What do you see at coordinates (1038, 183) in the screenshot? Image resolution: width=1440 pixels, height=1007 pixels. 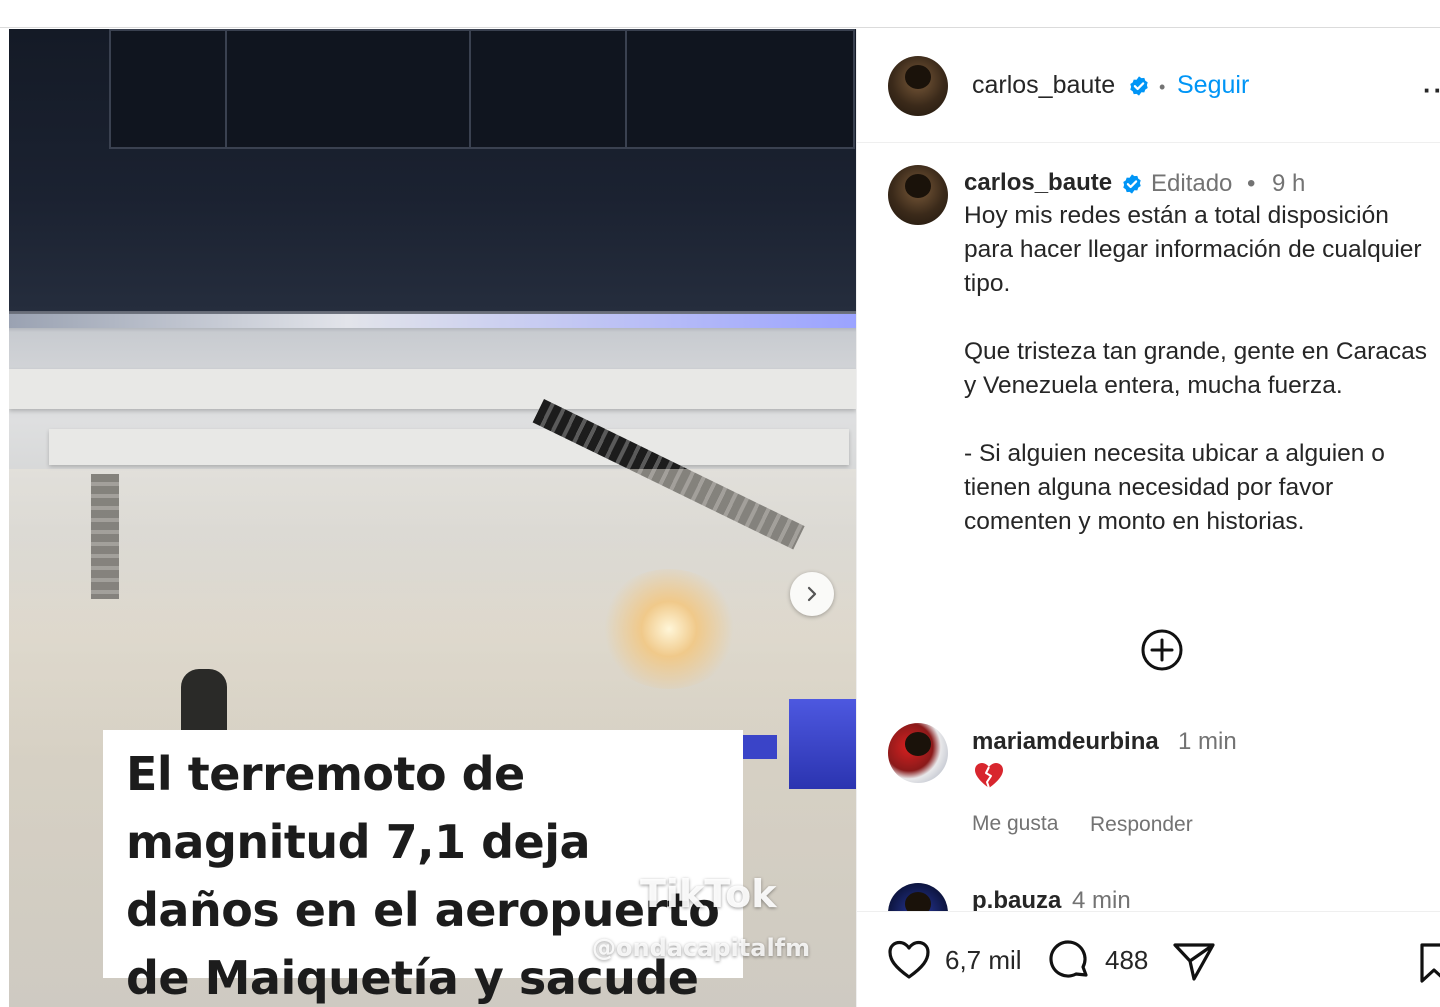 I see `post-username: carlos_baute` at bounding box center [1038, 183].